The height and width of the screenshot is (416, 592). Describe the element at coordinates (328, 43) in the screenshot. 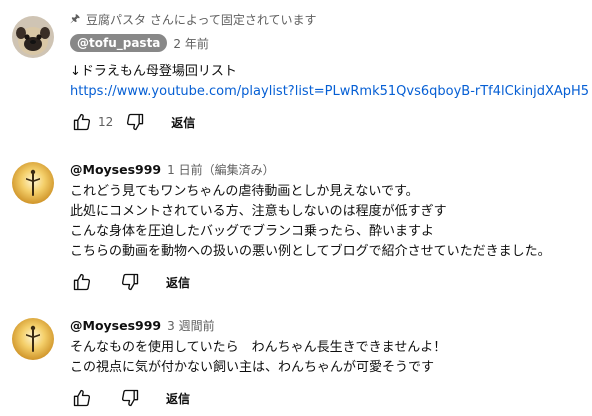

I see `comment-header: @tofu_pasta 2 年前` at that location.